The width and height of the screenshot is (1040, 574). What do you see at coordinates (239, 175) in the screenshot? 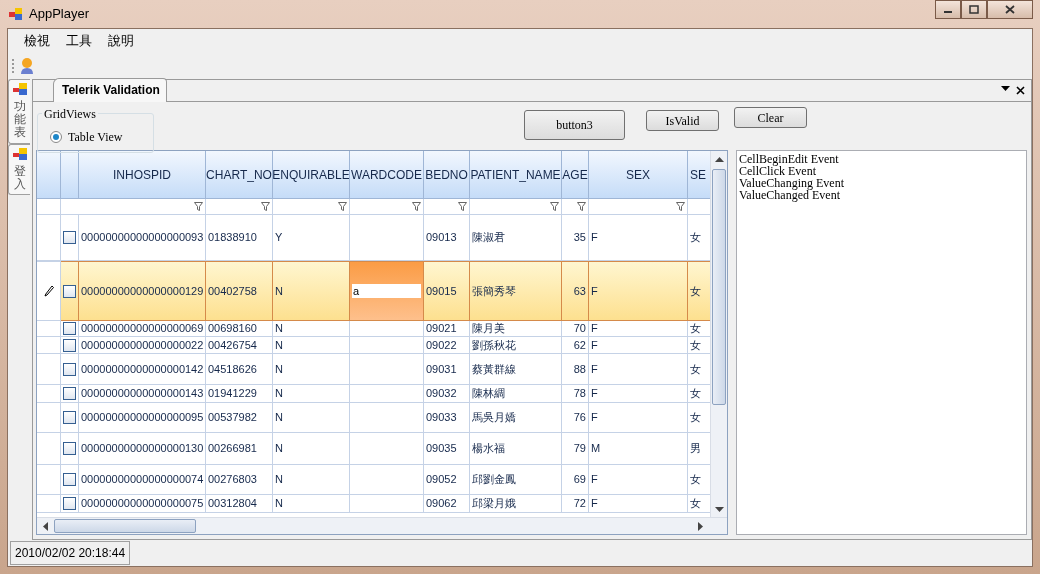
I see `column-header: CHART_NO` at bounding box center [239, 175].